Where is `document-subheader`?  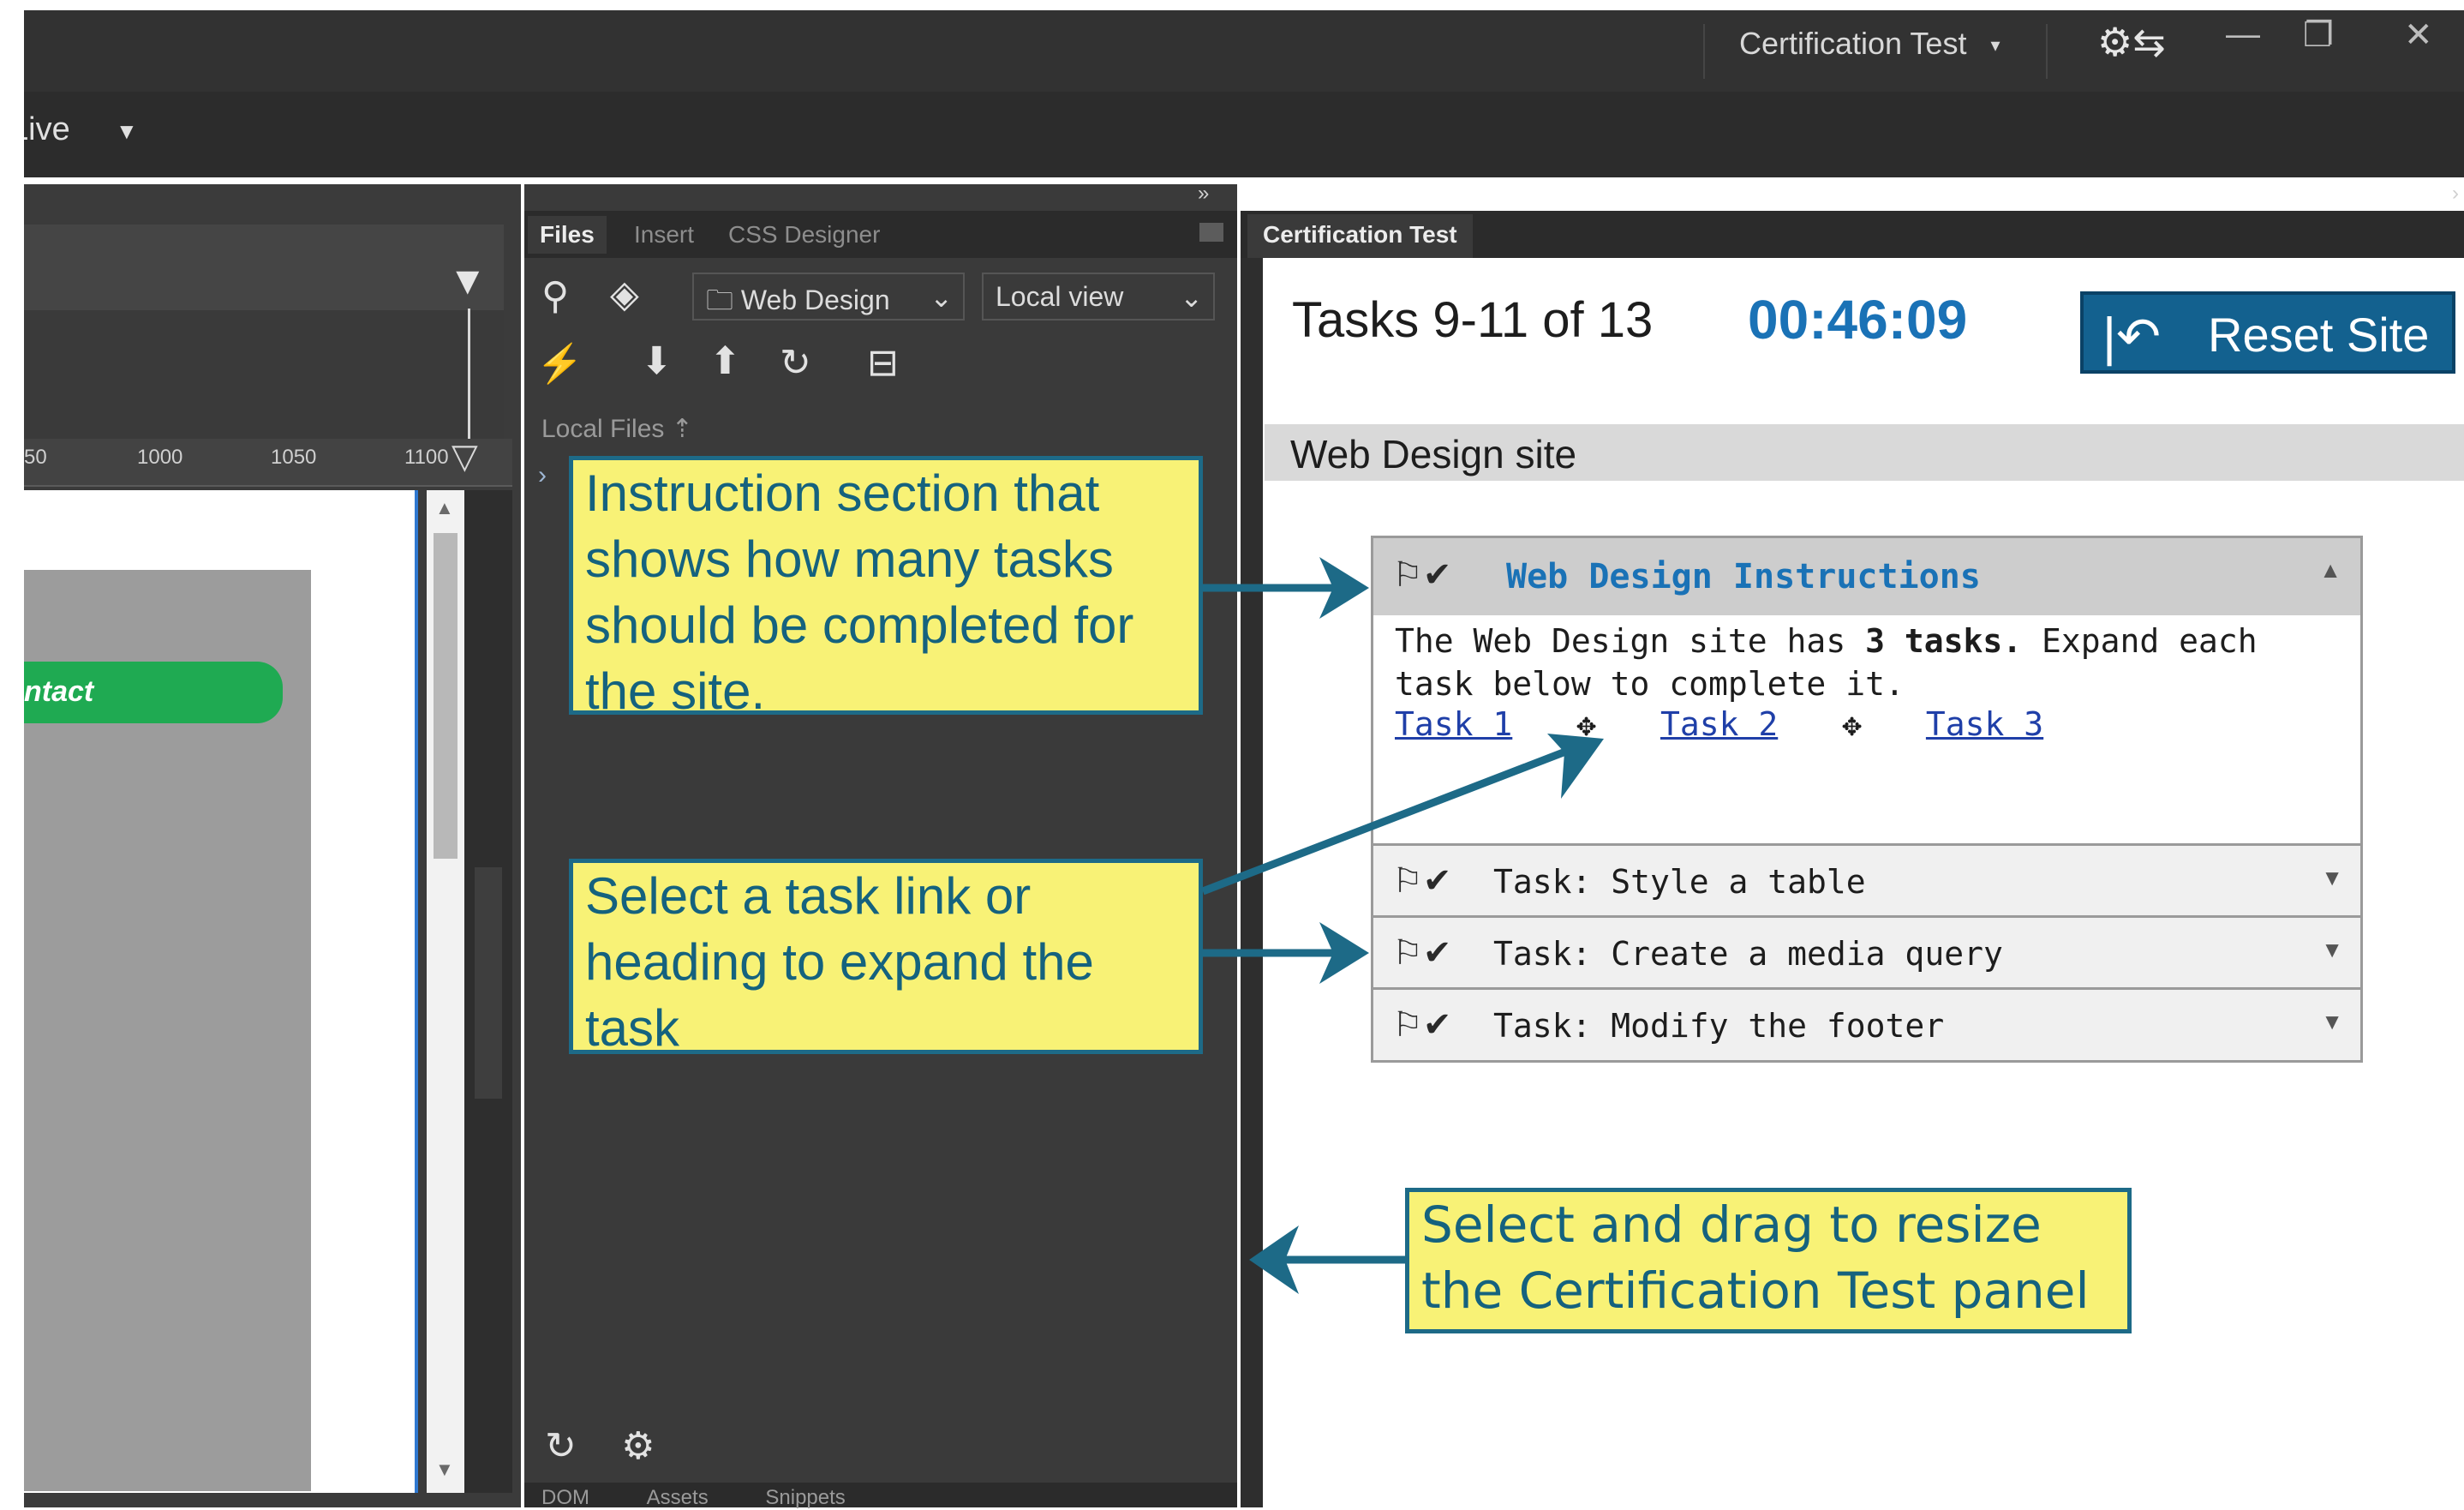
document-subheader is located at coordinates (264, 374).